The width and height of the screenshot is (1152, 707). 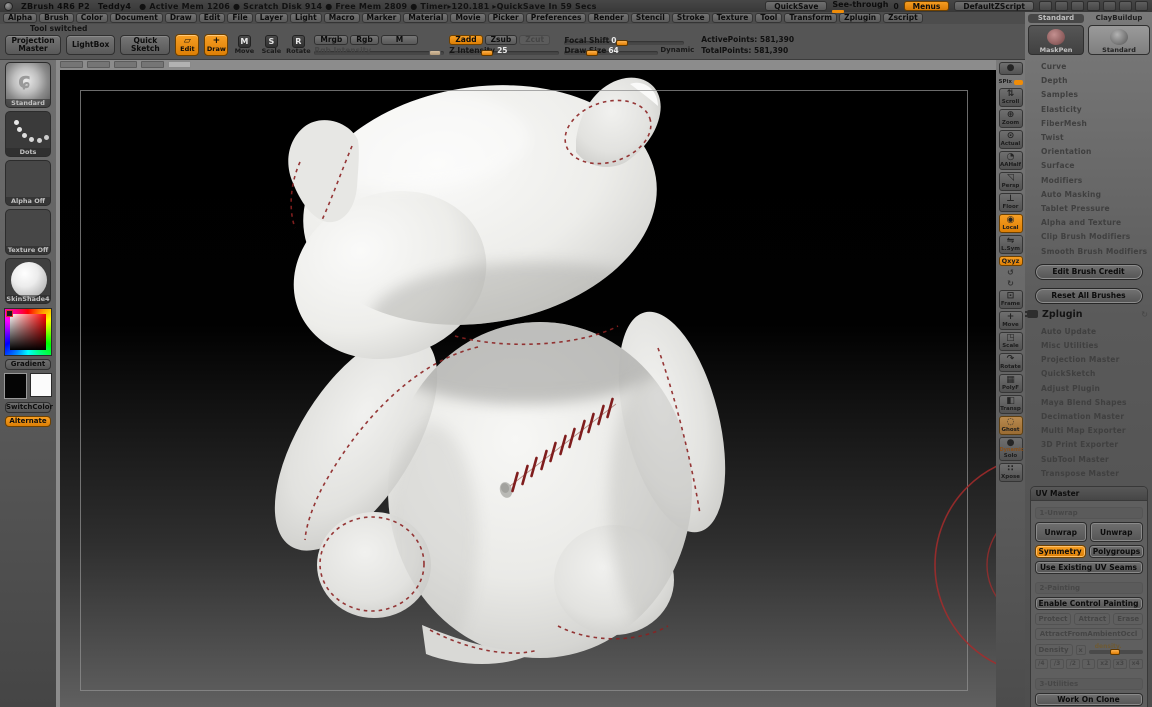 I want to click on tray-slot: Alpha Off, so click(x=28, y=183).